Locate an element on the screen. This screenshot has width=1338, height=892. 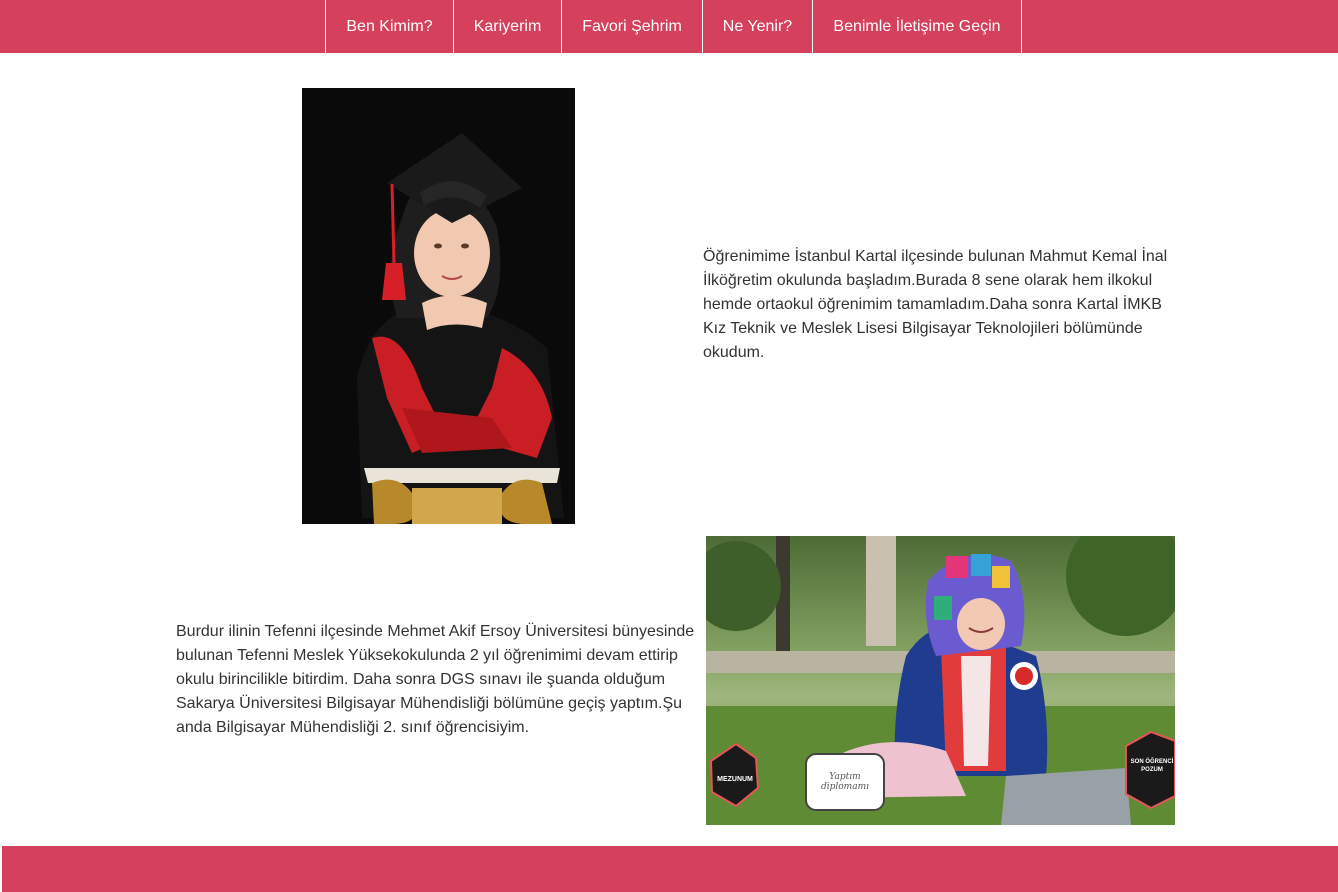
nav-item-label: Benimle İletişime Geçin is located at coordinates (917, 26).